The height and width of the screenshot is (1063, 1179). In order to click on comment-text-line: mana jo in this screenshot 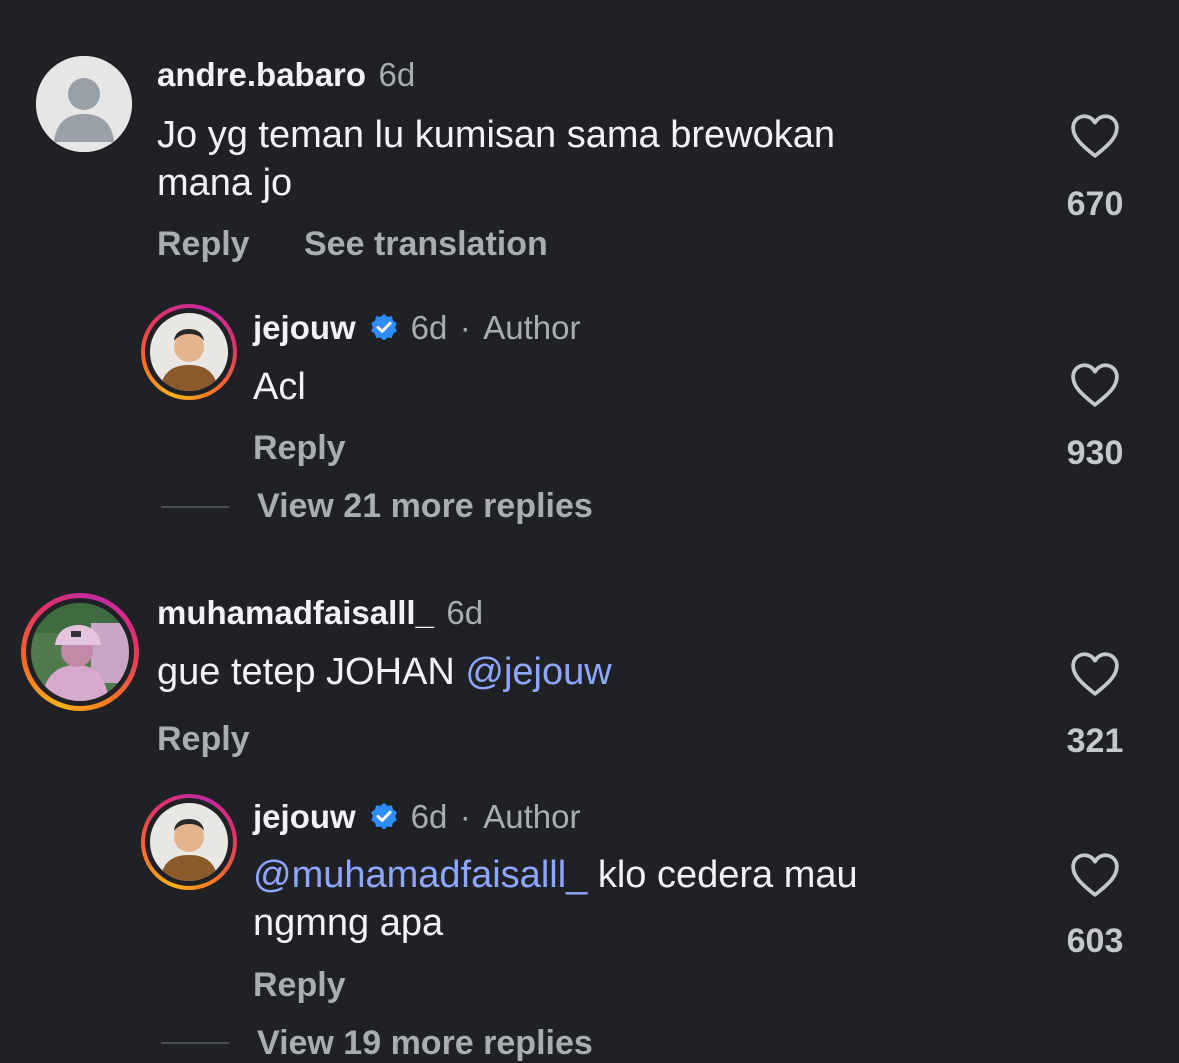, I will do `click(225, 183)`.